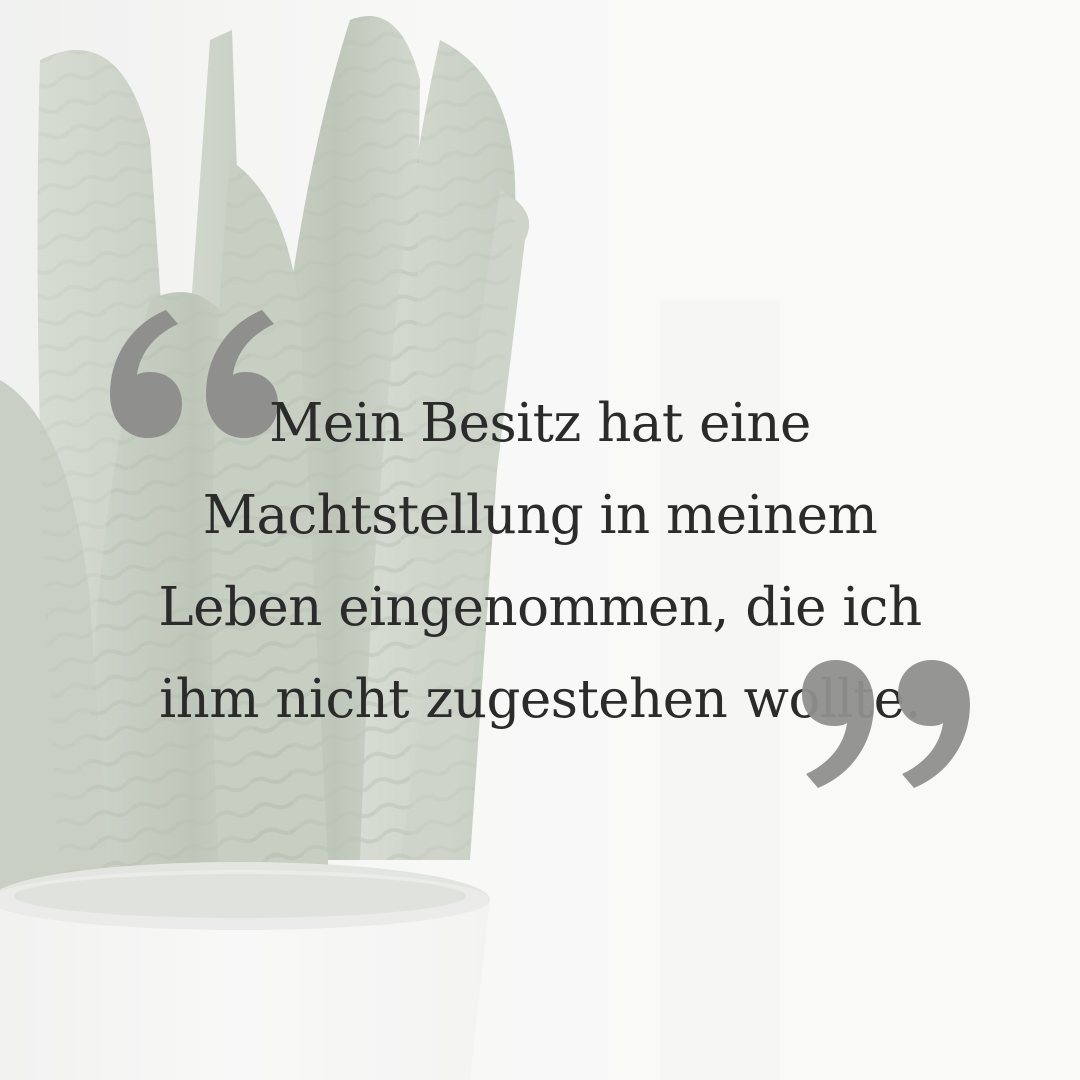 The width and height of the screenshot is (1080, 1080). Describe the element at coordinates (540, 515) in the screenshot. I see `quote-line-2: Machtstellung in meinem` at that location.